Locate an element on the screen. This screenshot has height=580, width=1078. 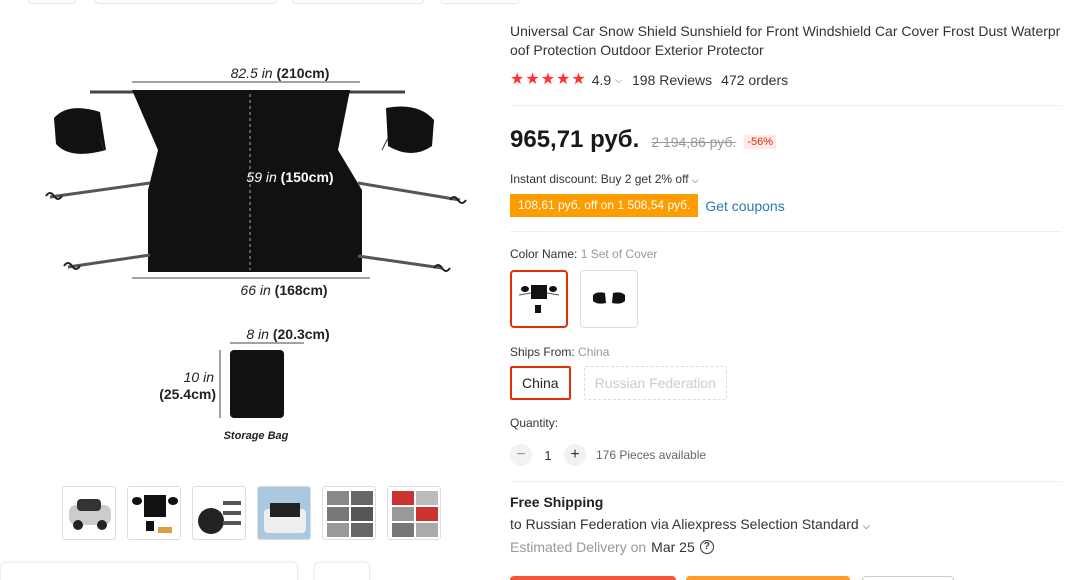
label-bag-height-cm: (25.4cm) is located at coordinates (187, 394).